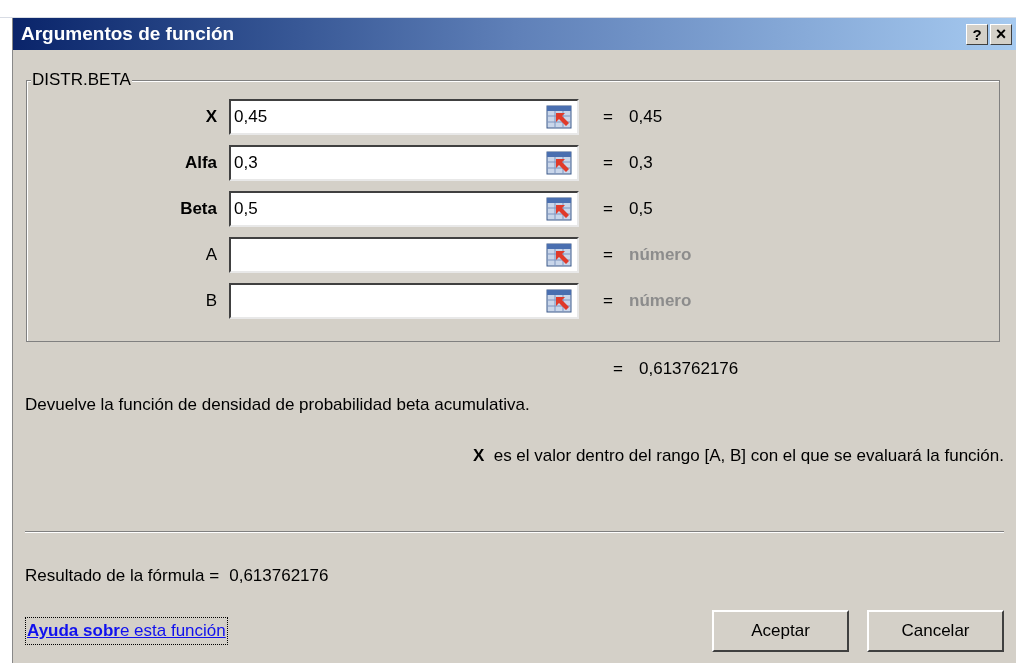  What do you see at coordinates (935, 631) in the screenshot?
I see `dialog-button: Cancelar` at bounding box center [935, 631].